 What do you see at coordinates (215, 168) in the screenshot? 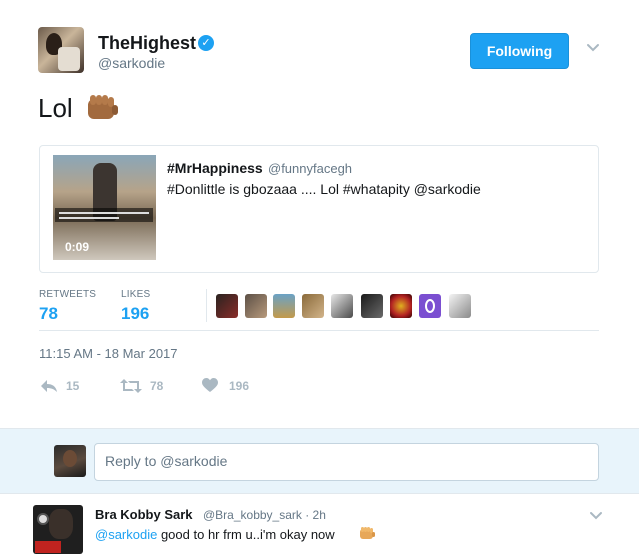
I see `quoted-author-name: #MrHappiness` at bounding box center [215, 168].